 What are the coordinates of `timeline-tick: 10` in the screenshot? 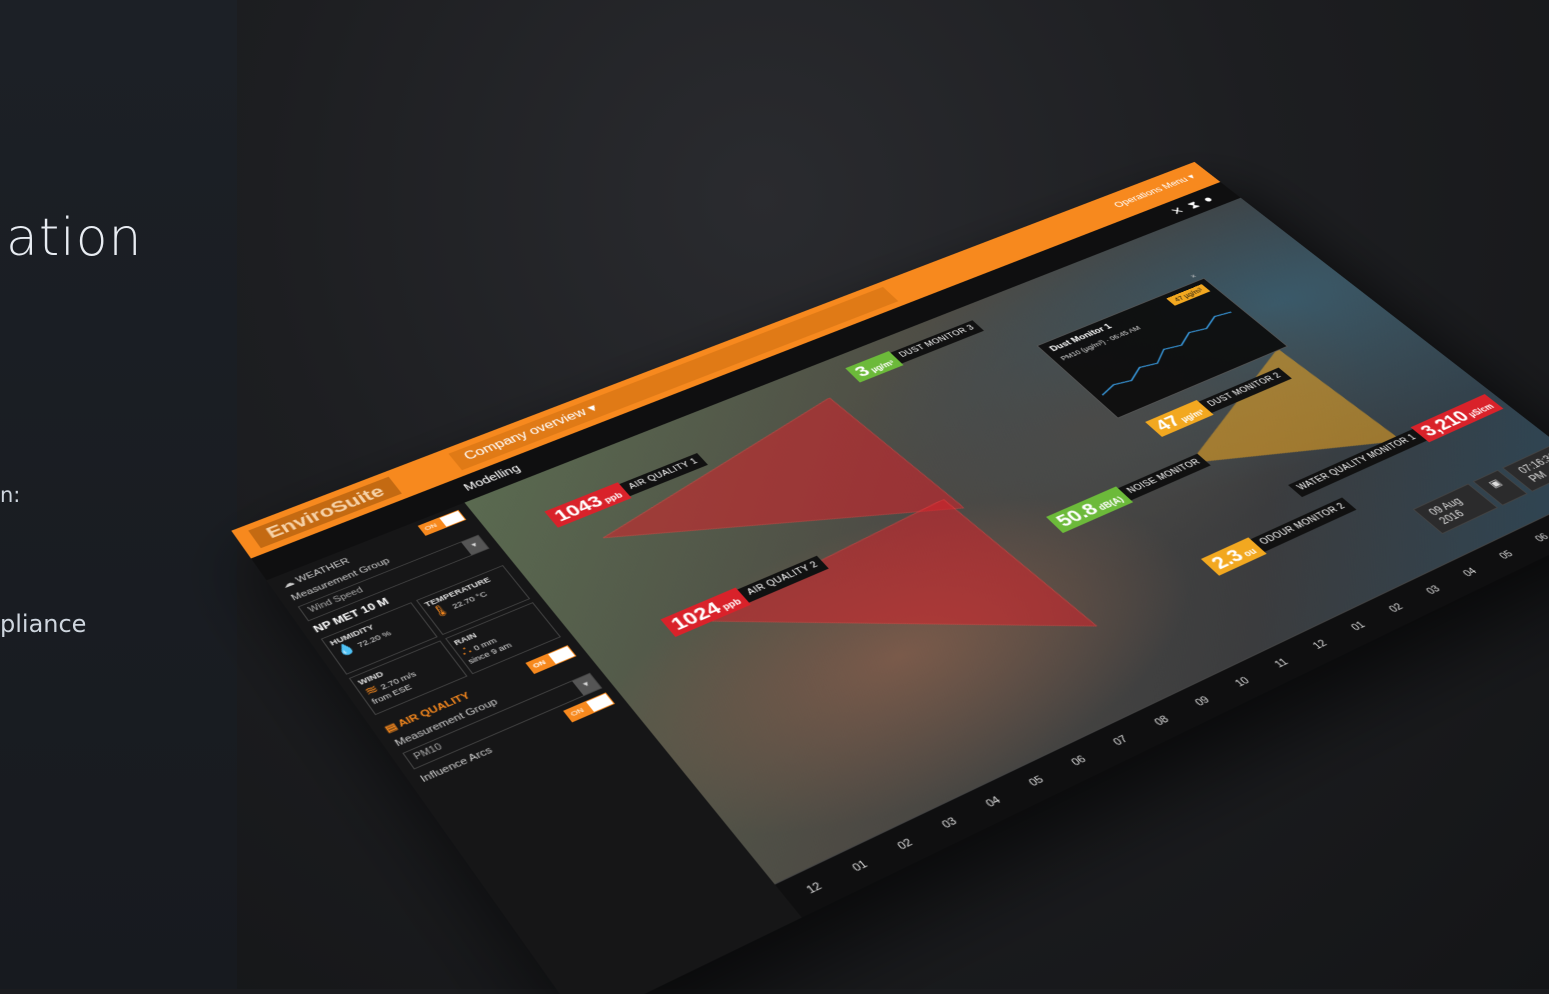 It's located at (1242, 681).